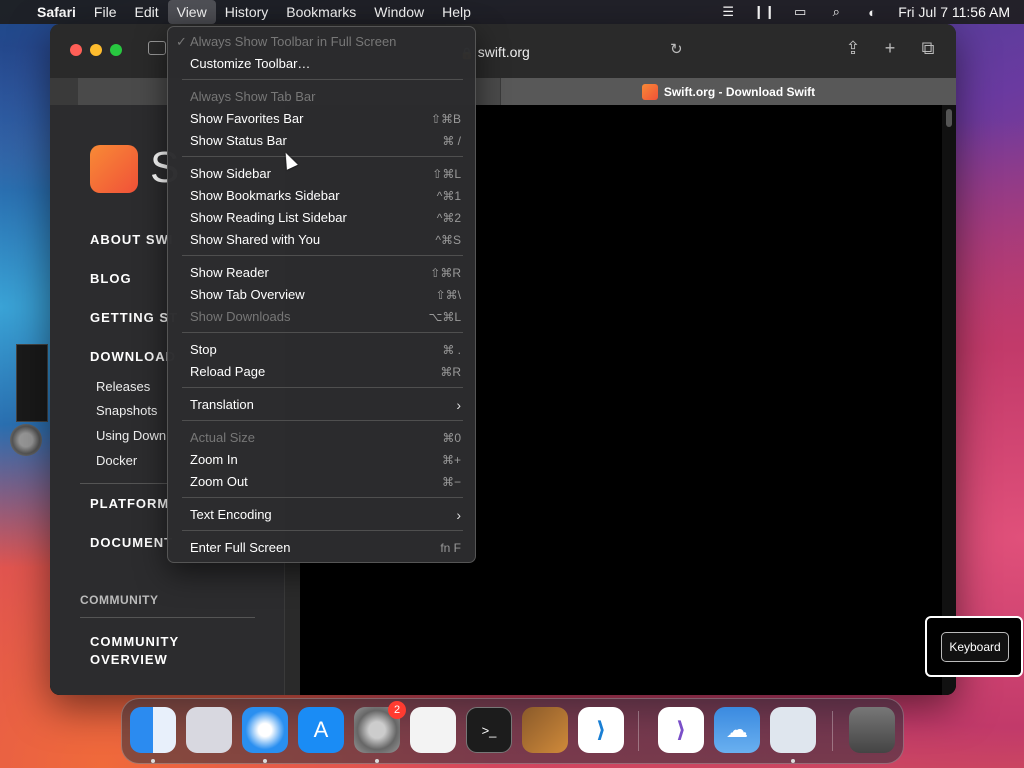 Image resolution: width=1024 pixels, height=768 pixels. What do you see at coordinates (230, 173) in the screenshot?
I see `menu-item-label: Show Sidebar` at bounding box center [230, 173].